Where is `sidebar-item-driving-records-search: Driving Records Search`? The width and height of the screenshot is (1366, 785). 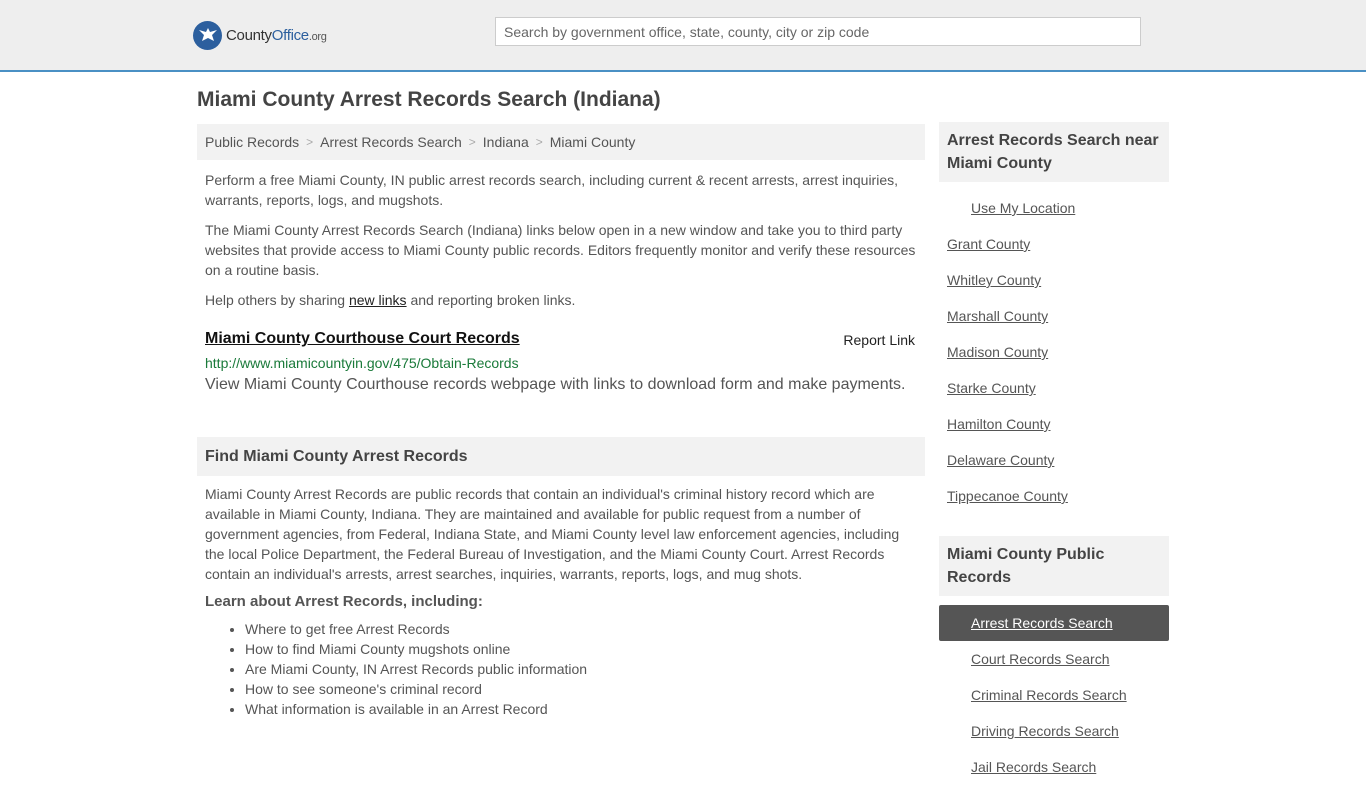
sidebar-item-driving-records-search: Driving Records Search is located at coordinates (1054, 731).